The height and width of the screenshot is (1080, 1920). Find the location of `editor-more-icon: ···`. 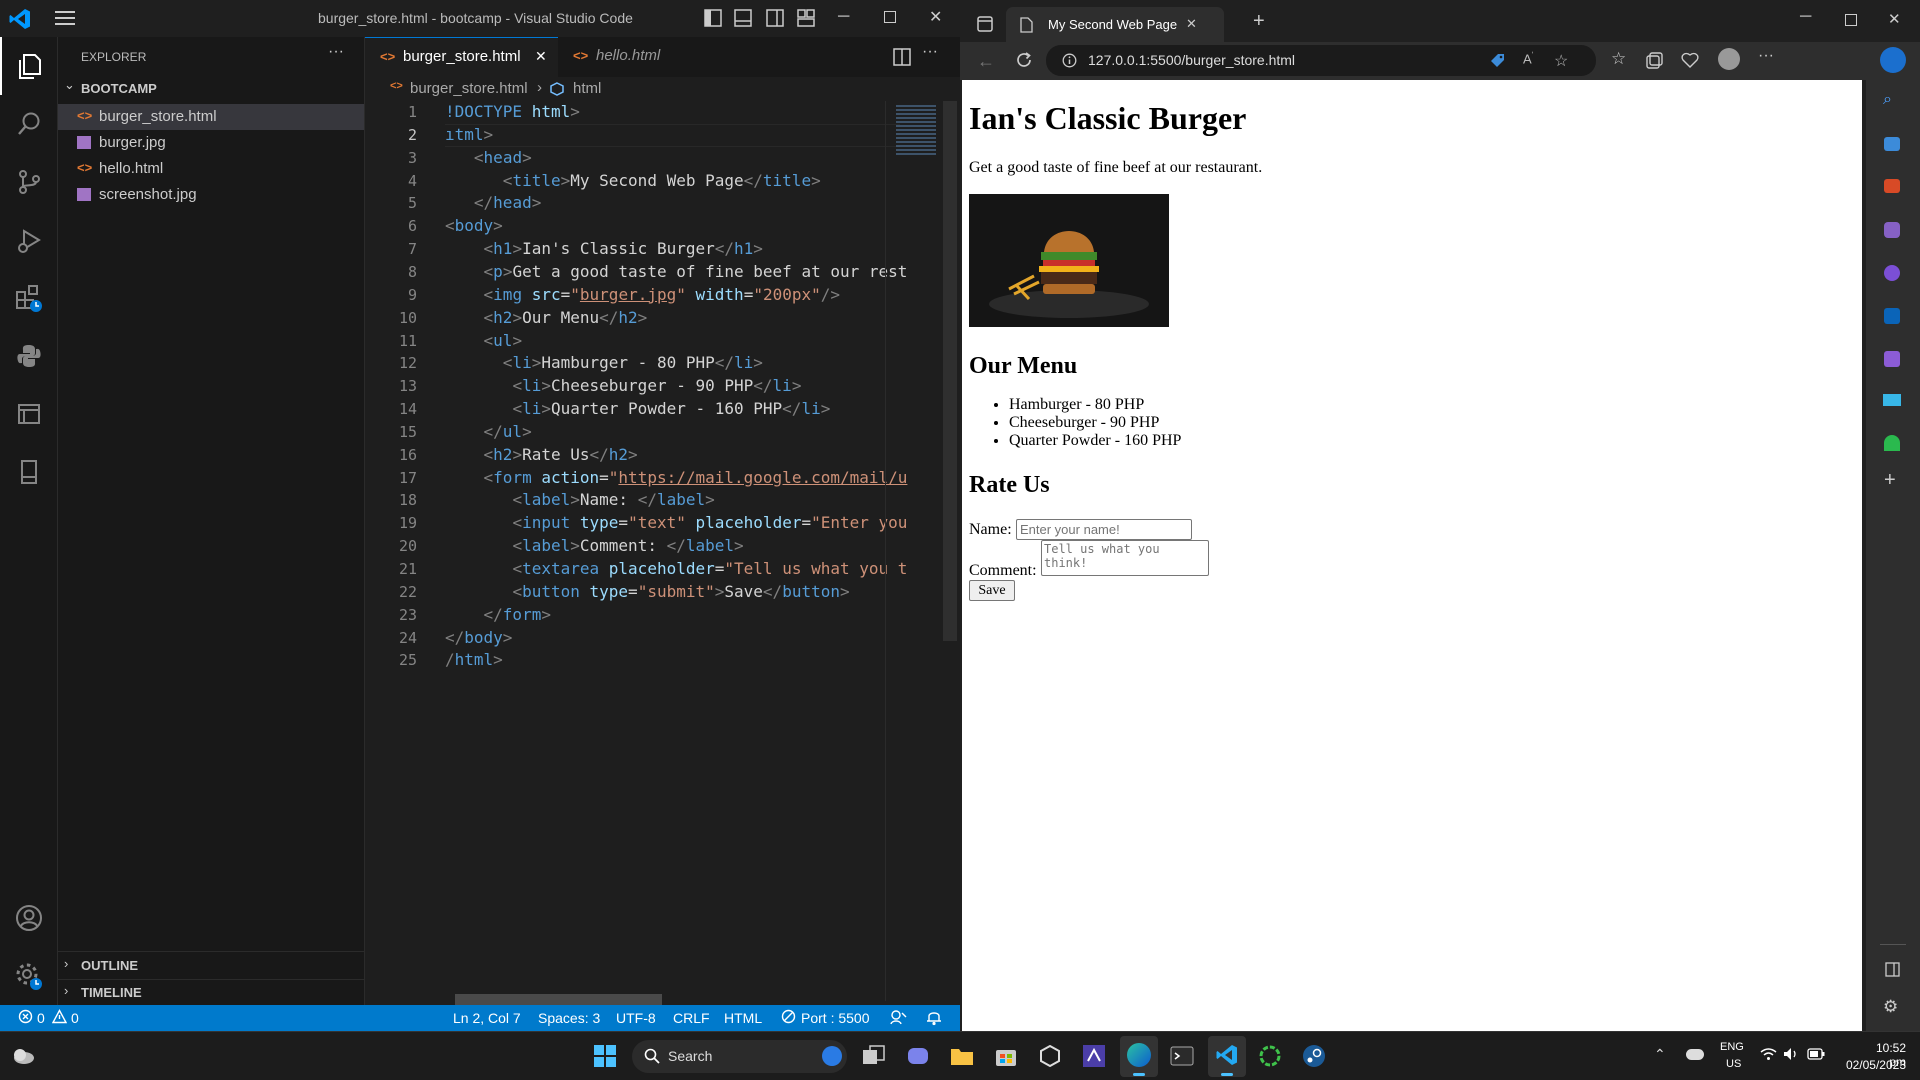

editor-more-icon: ··· is located at coordinates (930, 52).